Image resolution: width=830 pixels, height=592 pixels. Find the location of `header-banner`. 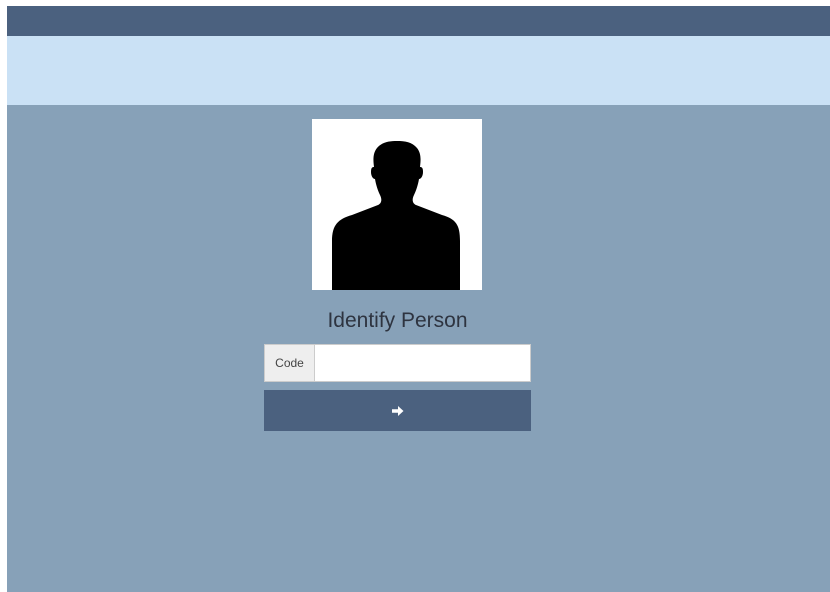

header-banner is located at coordinates (418, 70).